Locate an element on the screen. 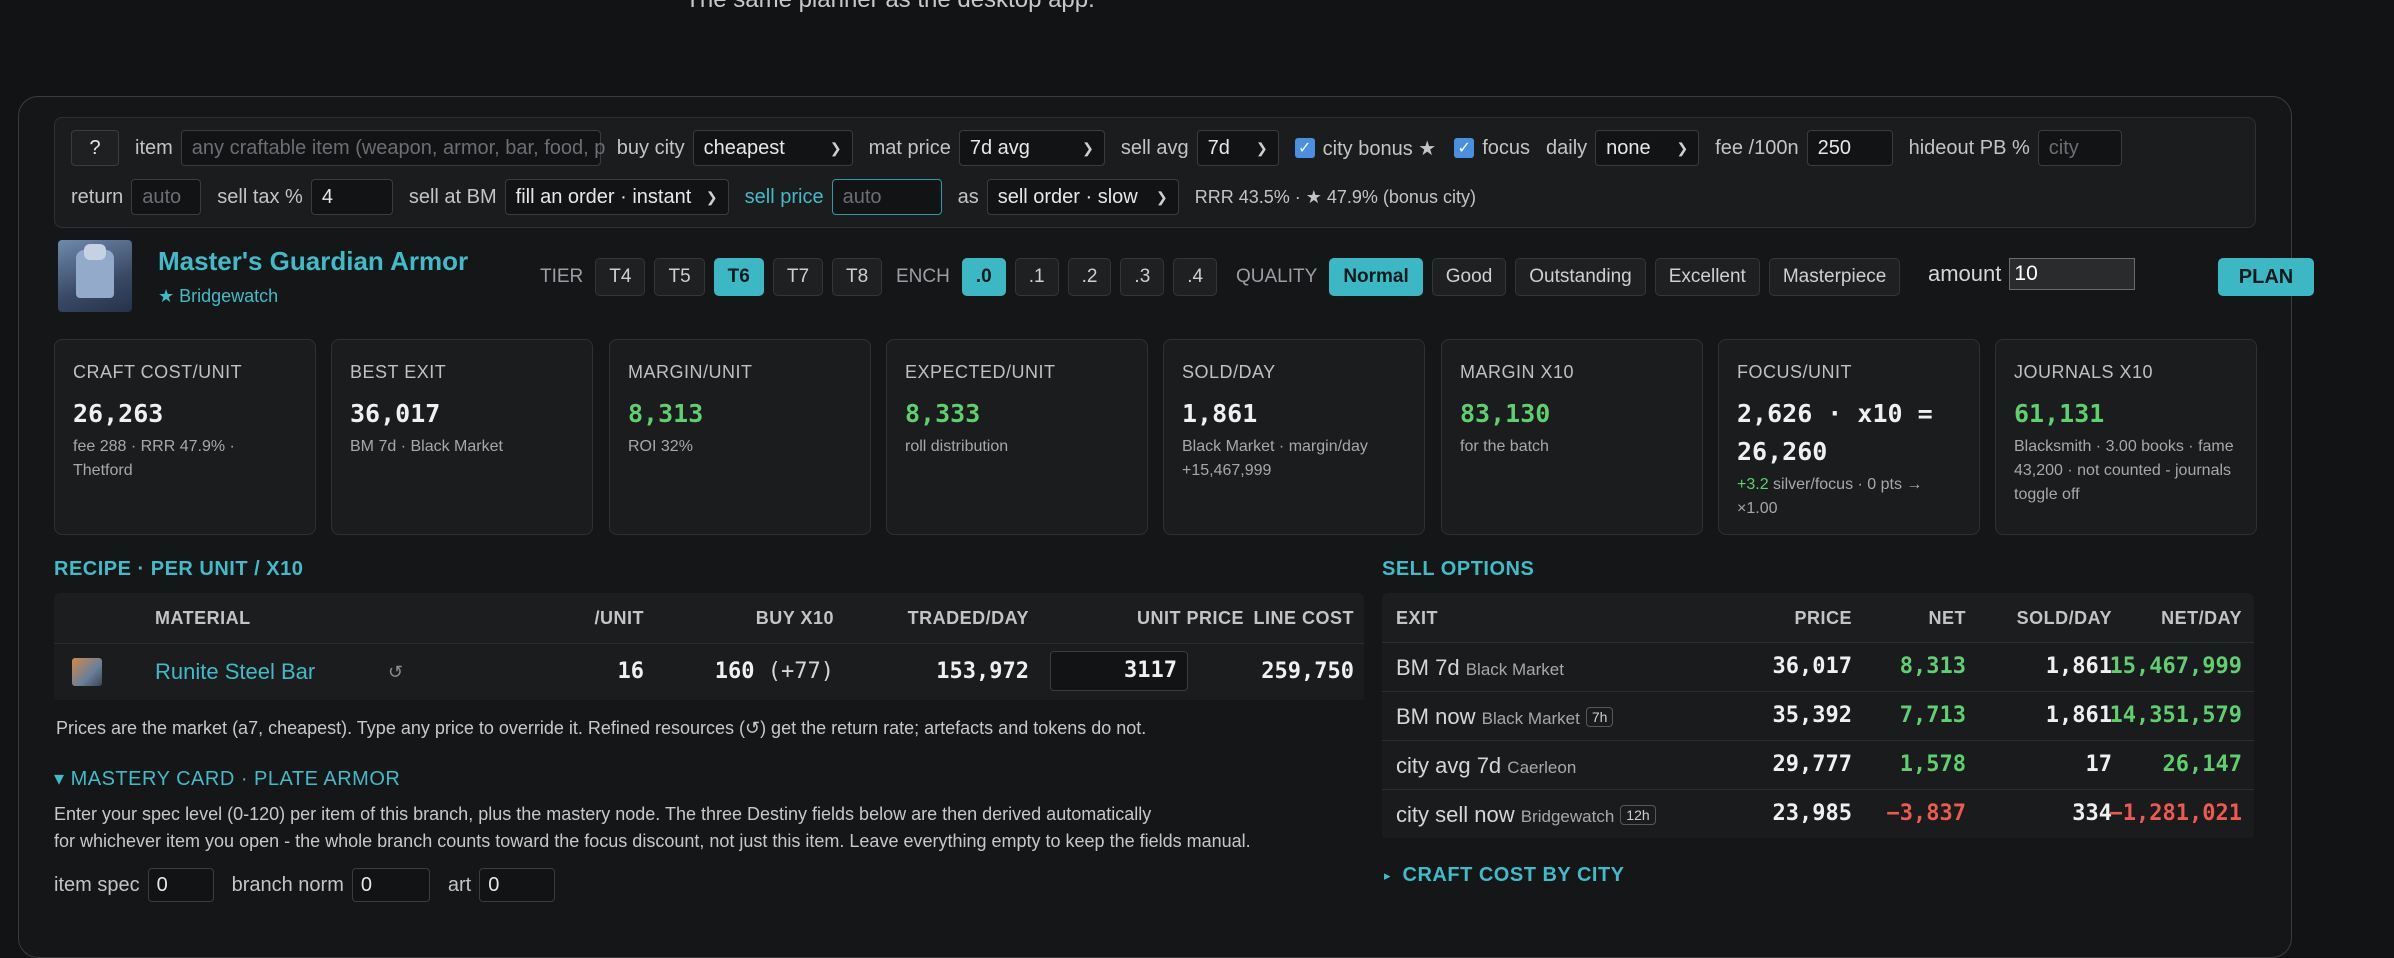  stat-value: 36,017 is located at coordinates (395, 413).